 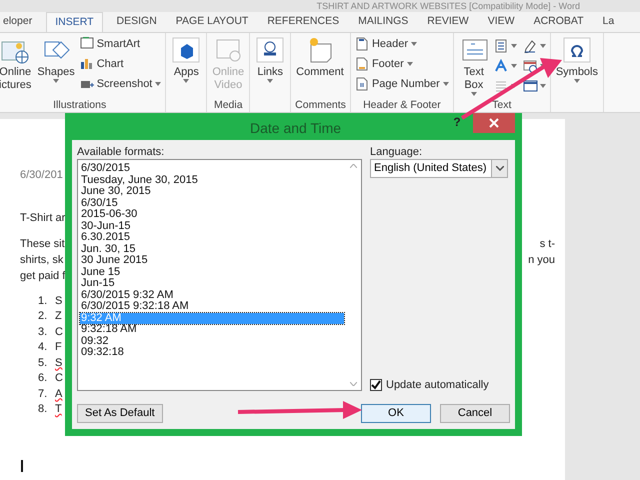 What do you see at coordinates (41, 175) in the screenshot?
I see `date-text: 6/30/201` at bounding box center [41, 175].